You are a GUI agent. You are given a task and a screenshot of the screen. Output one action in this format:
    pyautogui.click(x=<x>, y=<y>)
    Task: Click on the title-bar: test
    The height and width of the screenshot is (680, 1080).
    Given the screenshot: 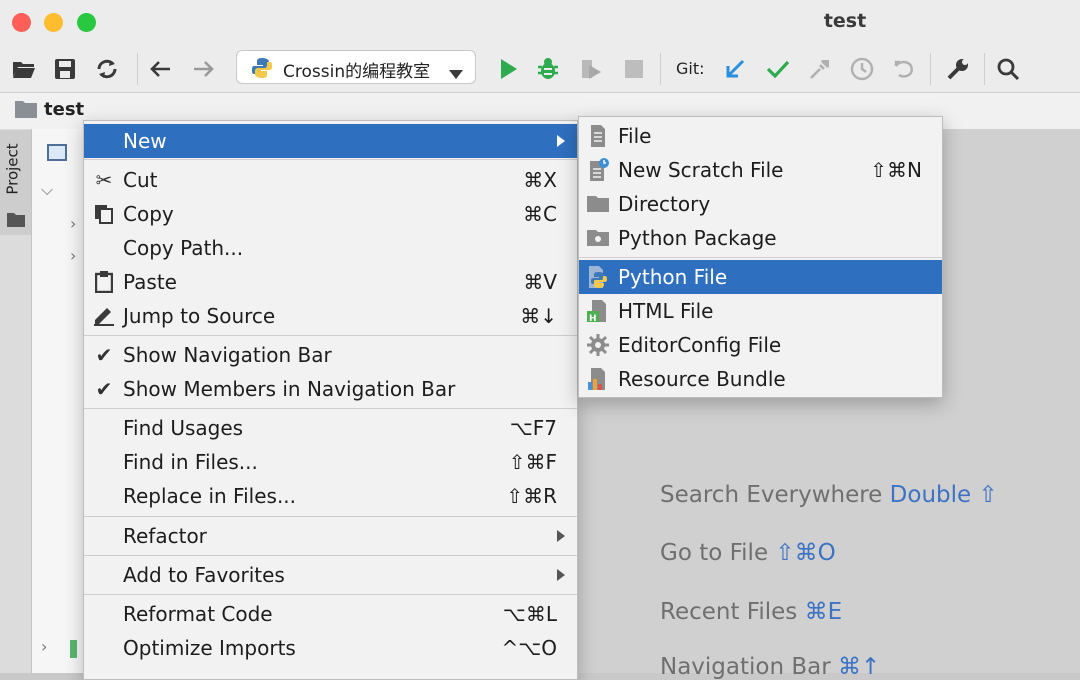 What is the action you would take?
    pyautogui.click(x=540, y=22)
    